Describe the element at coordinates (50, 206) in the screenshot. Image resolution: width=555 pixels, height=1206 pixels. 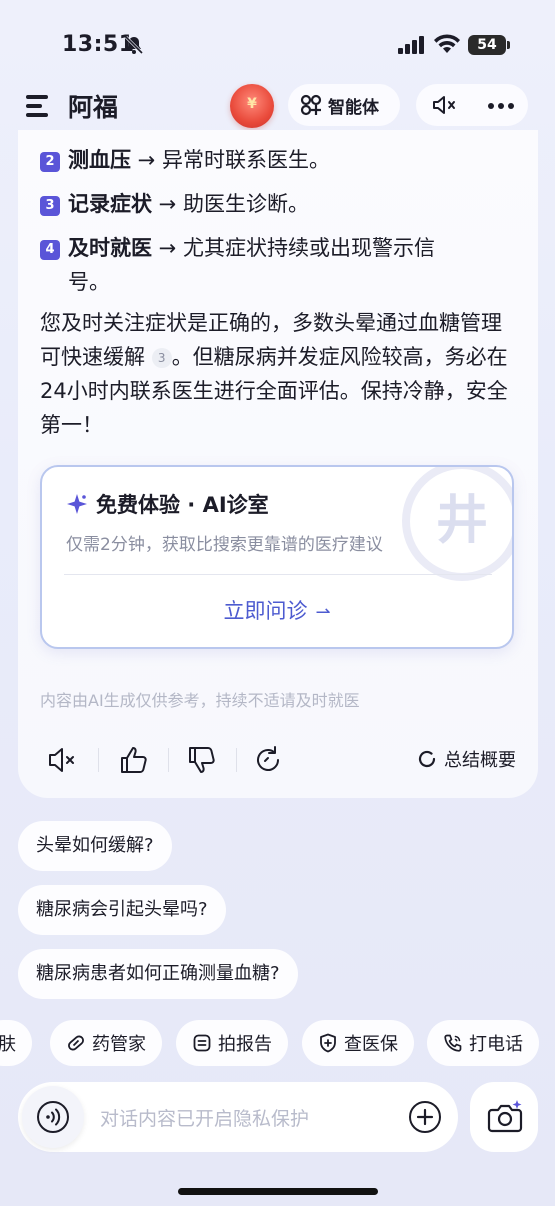
I see `list-number-badge: 3` at that location.